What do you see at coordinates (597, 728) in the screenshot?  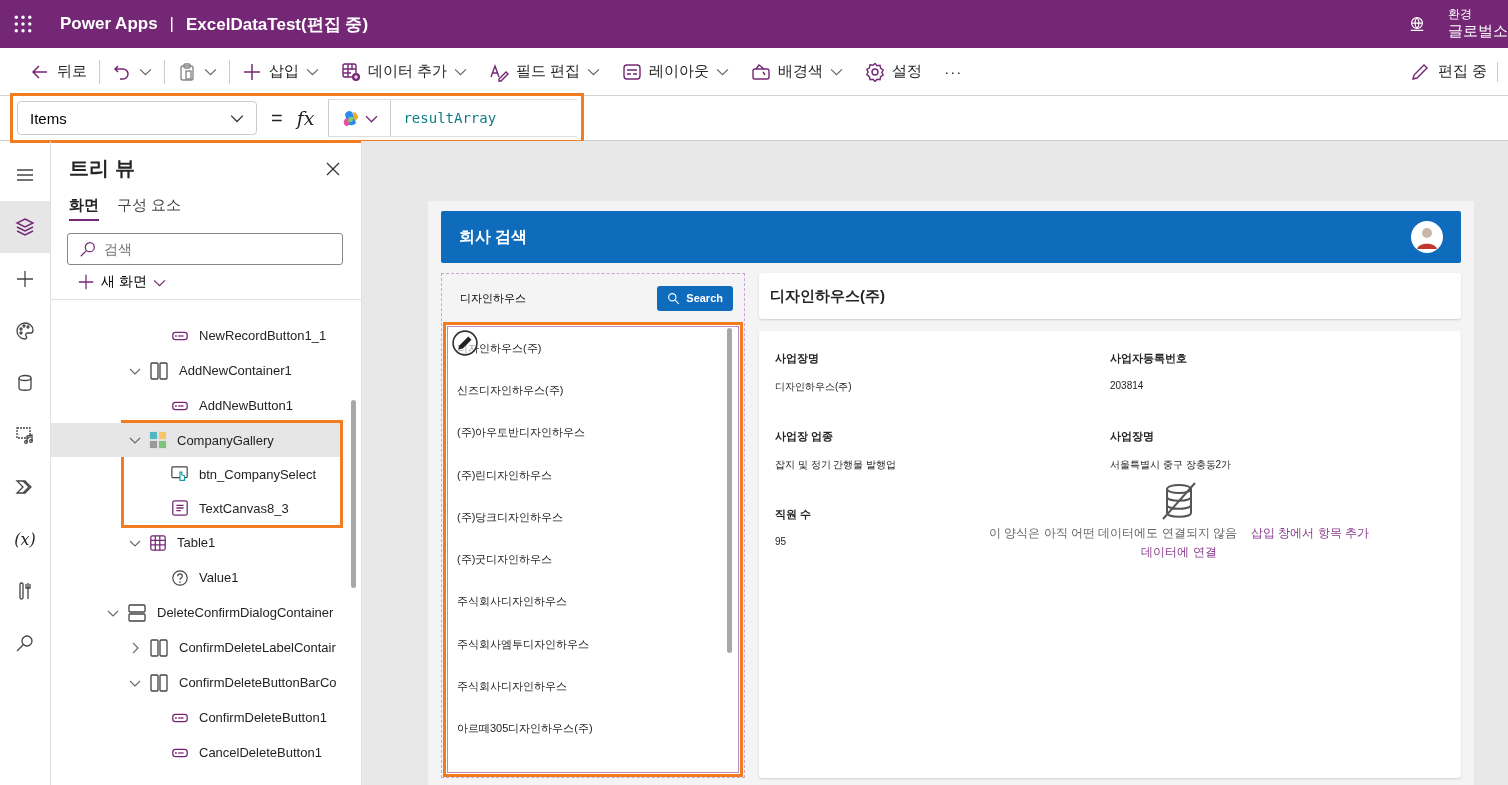 I see `gallery-item: 아르떼305디자인하우스(주)` at bounding box center [597, 728].